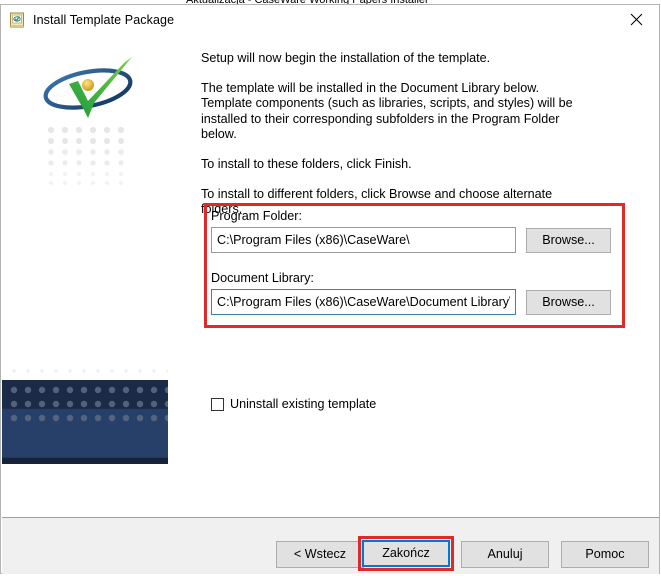 The height and width of the screenshot is (576, 661). Describe the element at coordinates (86, 407) in the screenshot. I see `decorative-dot-grid-dark` at that location.